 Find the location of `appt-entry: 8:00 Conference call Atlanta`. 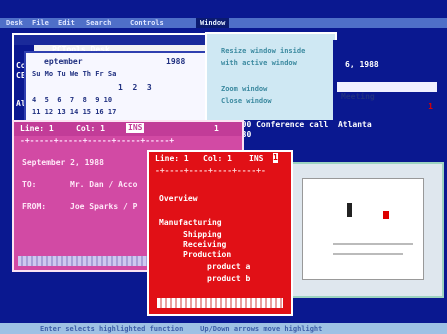

appt-entry: 8:00 Conference call Atlanta is located at coordinates (302, 125).